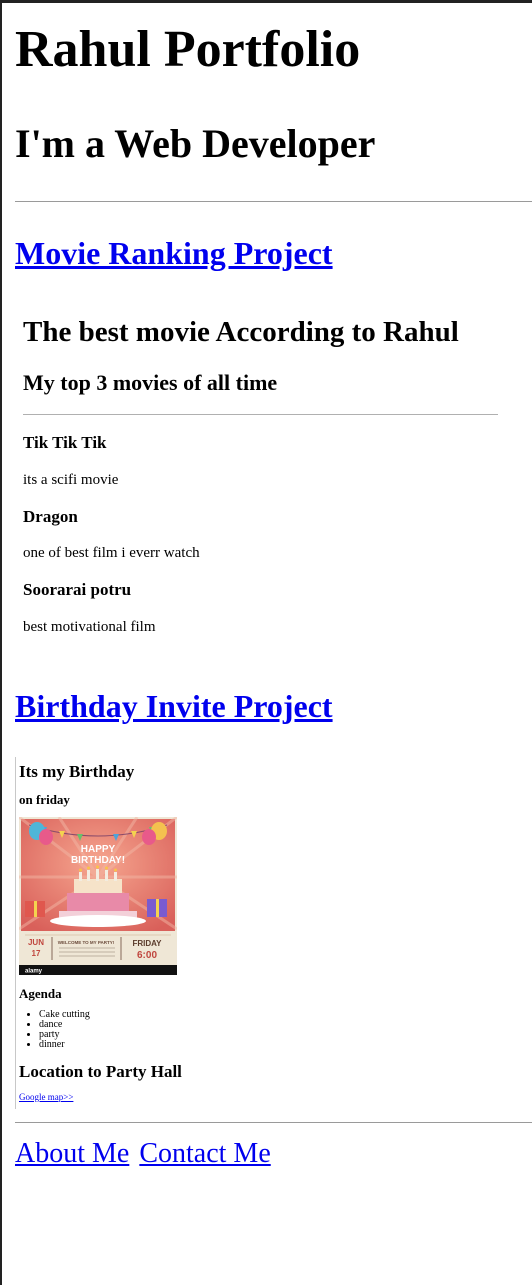 The height and width of the screenshot is (1285, 532). I want to click on browser-top-border, so click(266, 1).